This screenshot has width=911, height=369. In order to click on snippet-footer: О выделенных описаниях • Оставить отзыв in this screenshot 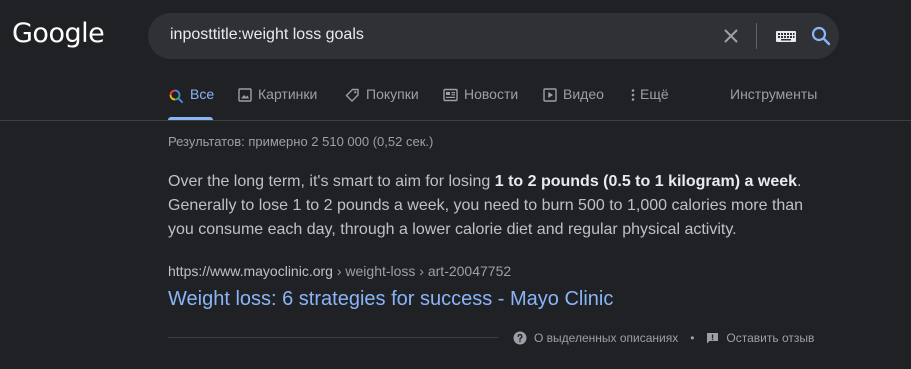, I will do `click(663, 338)`.